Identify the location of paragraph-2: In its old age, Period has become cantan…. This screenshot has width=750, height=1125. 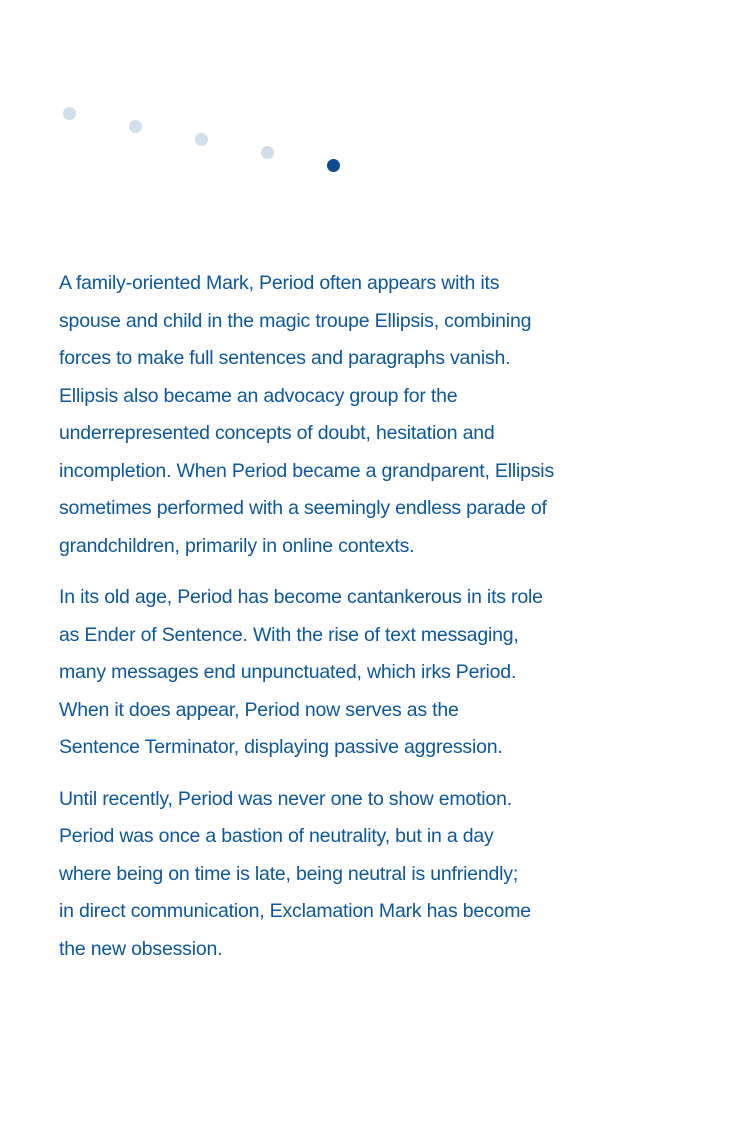
(301, 672).